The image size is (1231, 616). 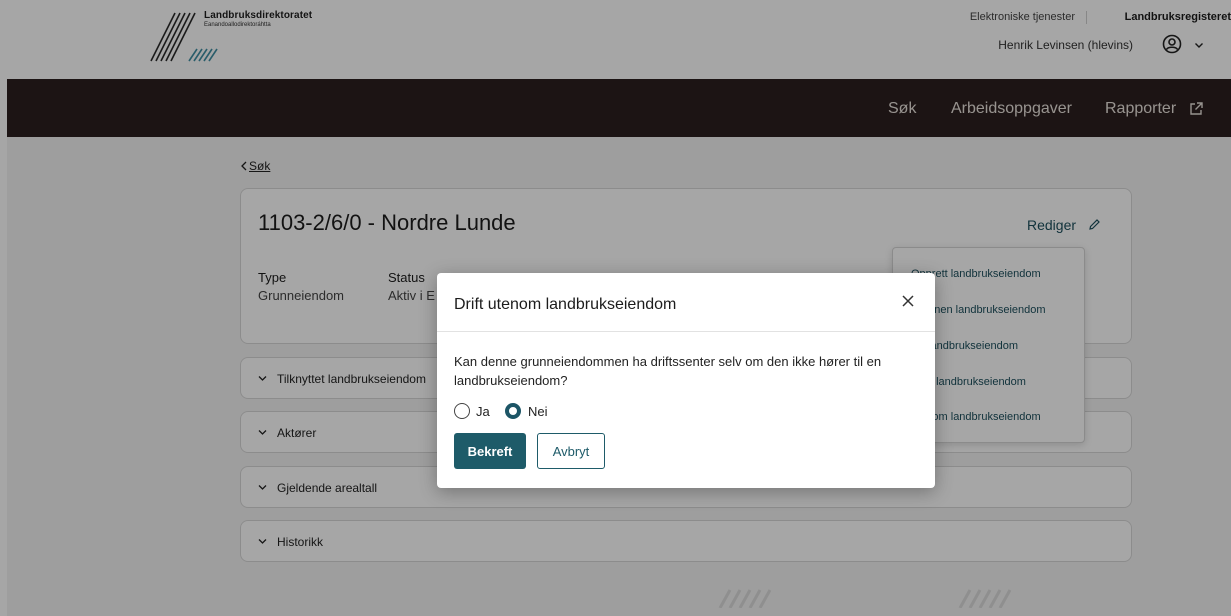 I want to click on cancel-button: Avbryt, so click(x=571, y=451).